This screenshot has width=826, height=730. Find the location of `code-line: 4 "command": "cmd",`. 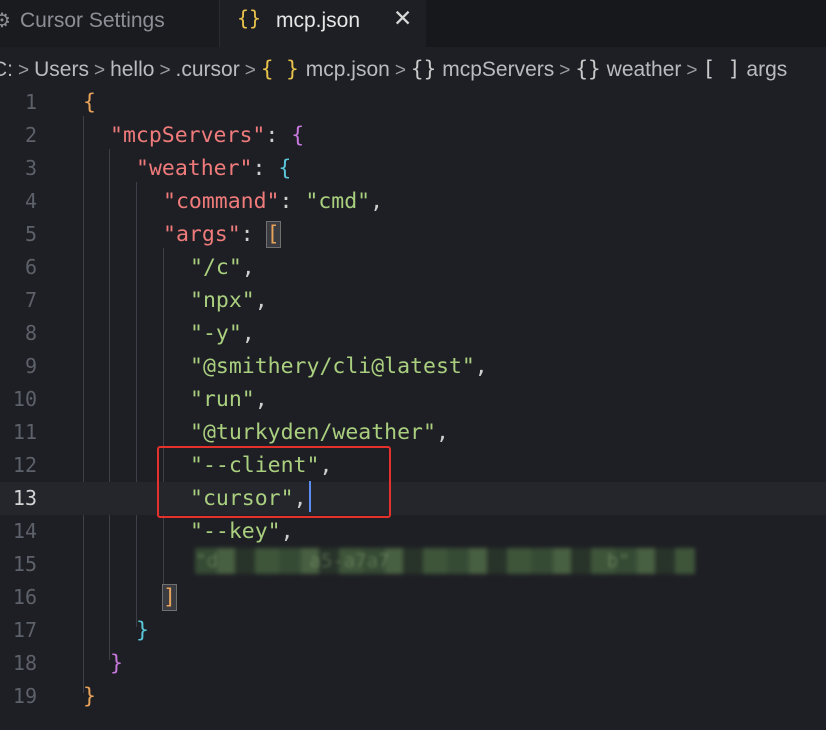

code-line: 4 "command": "cmd", is located at coordinates (413, 201).